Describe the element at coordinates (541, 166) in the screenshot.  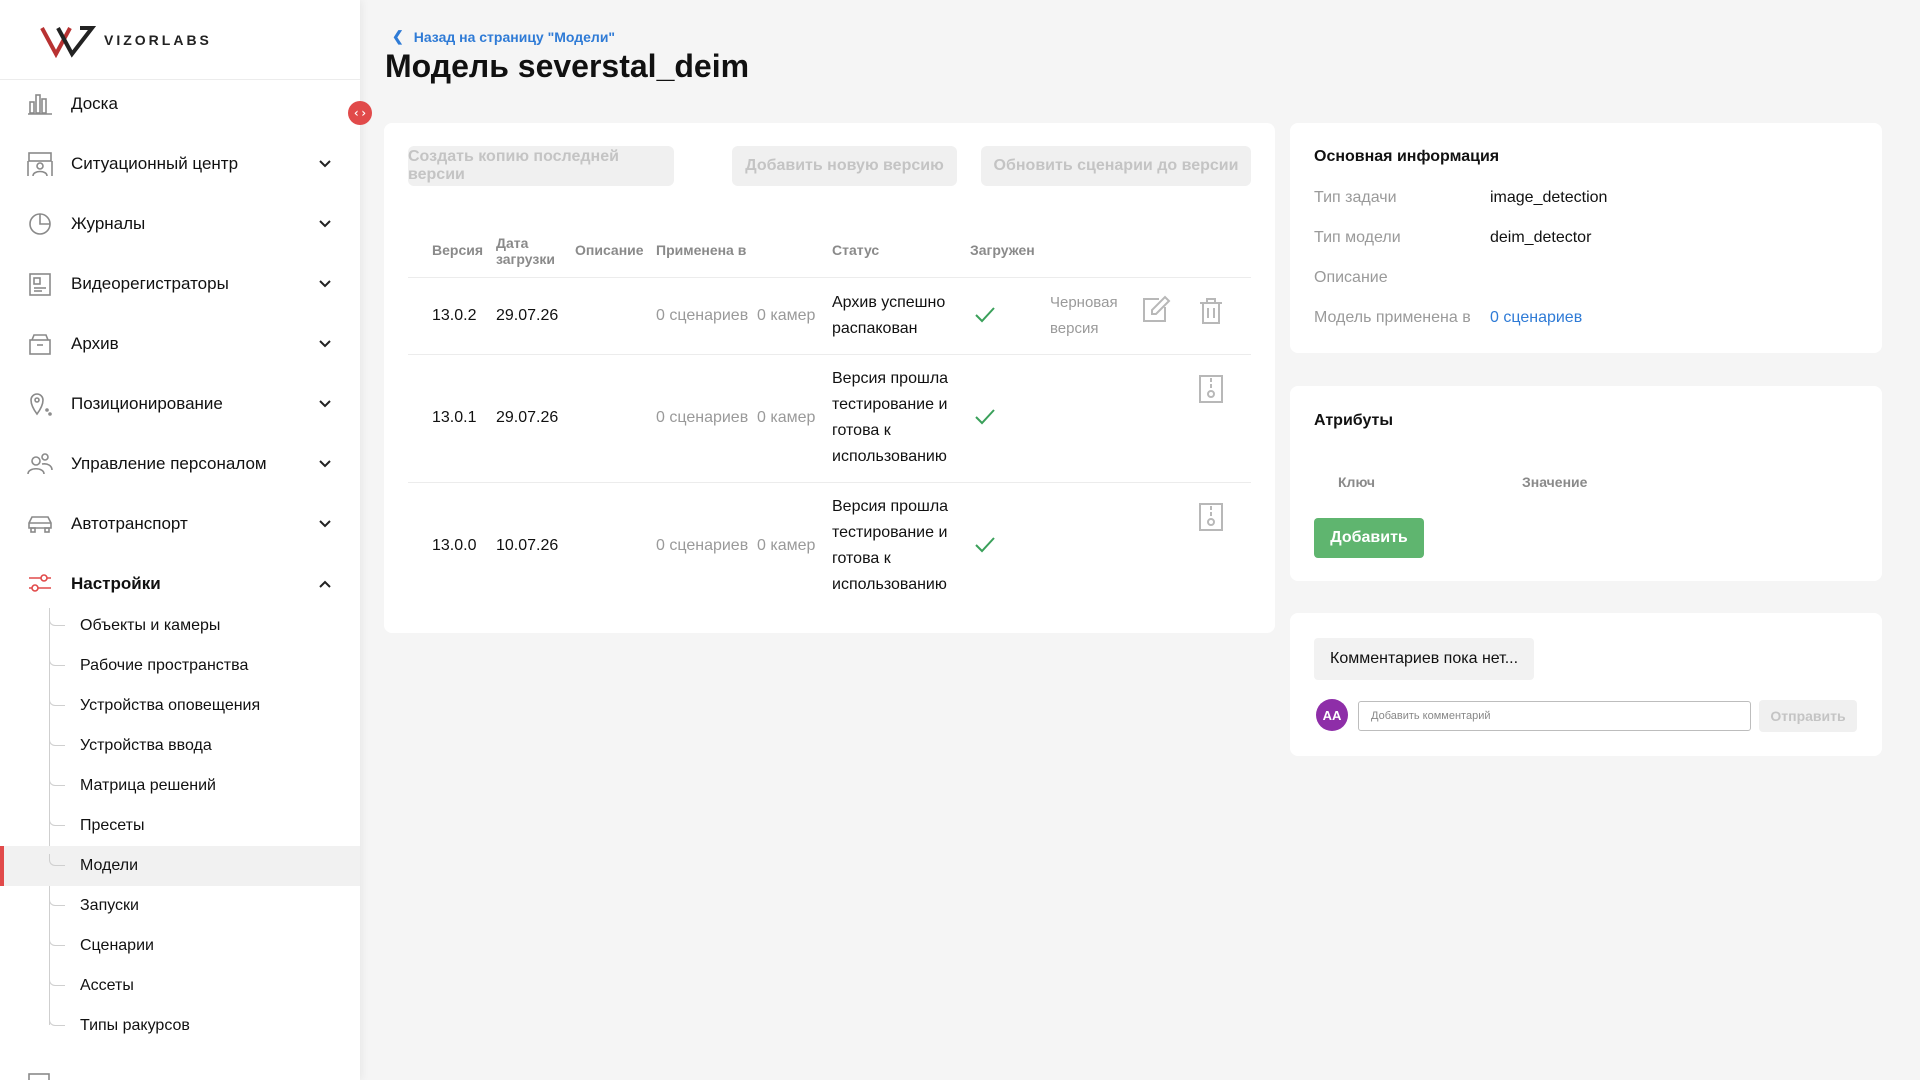
I see `copy-last-version-button: Создать копию последней версии` at that location.